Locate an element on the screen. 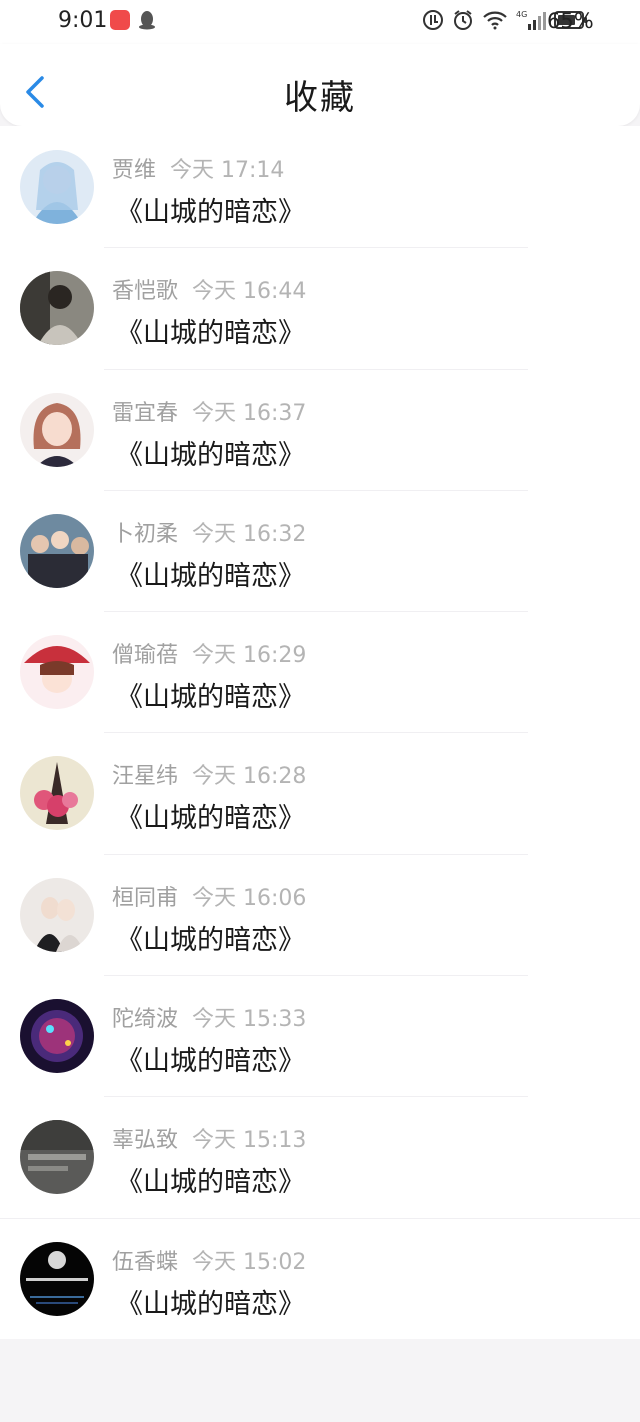 This screenshot has width=640, height=1422. item-time: 今天 16:37 is located at coordinates (249, 413).